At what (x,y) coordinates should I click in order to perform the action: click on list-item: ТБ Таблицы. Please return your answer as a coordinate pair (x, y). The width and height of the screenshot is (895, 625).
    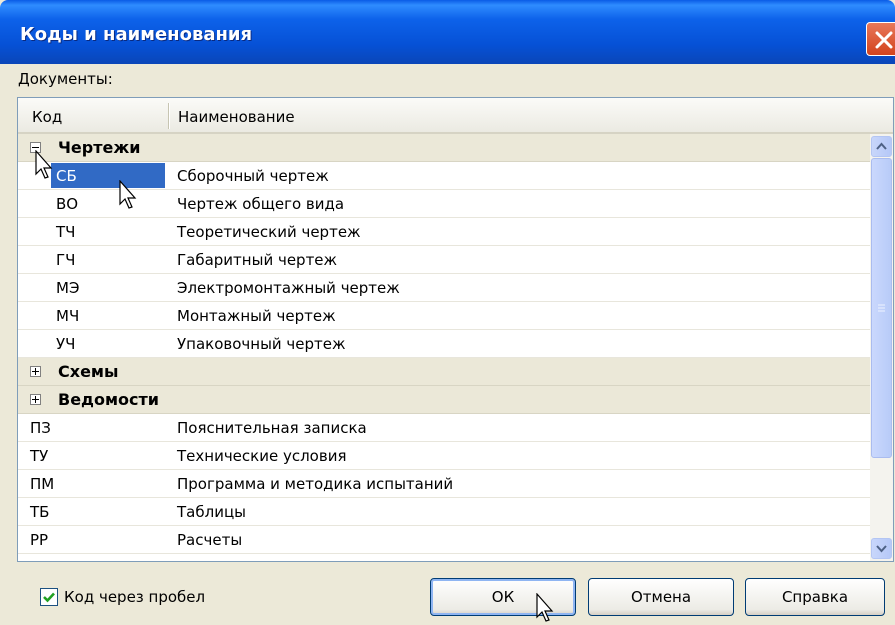
    Looking at the image, I should click on (444, 512).